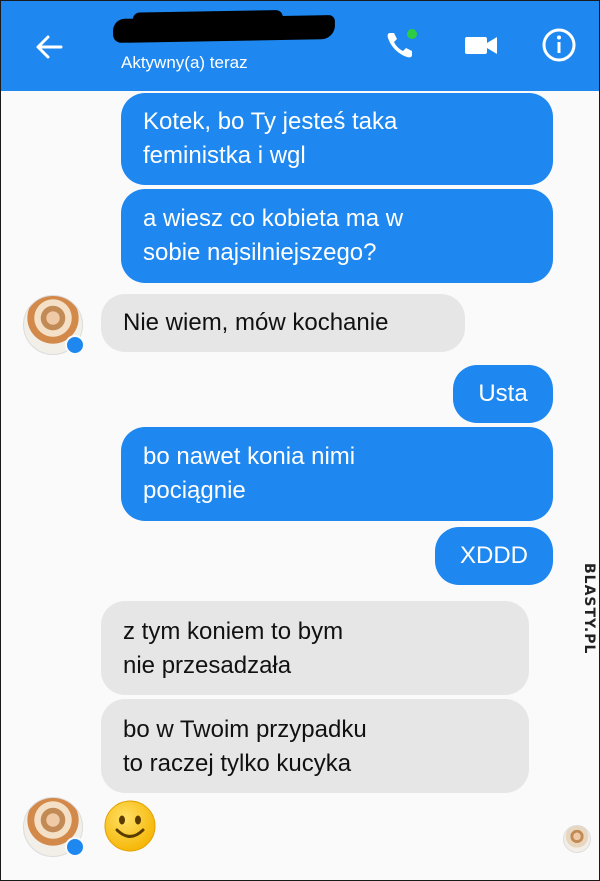 This screenshot has width=600, height=881. I want to click on video-call-button, so click(481, 45).